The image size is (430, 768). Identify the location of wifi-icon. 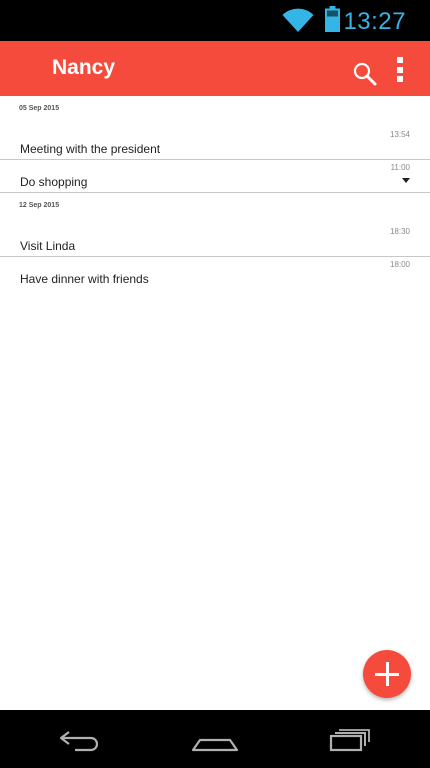
(298, 20).